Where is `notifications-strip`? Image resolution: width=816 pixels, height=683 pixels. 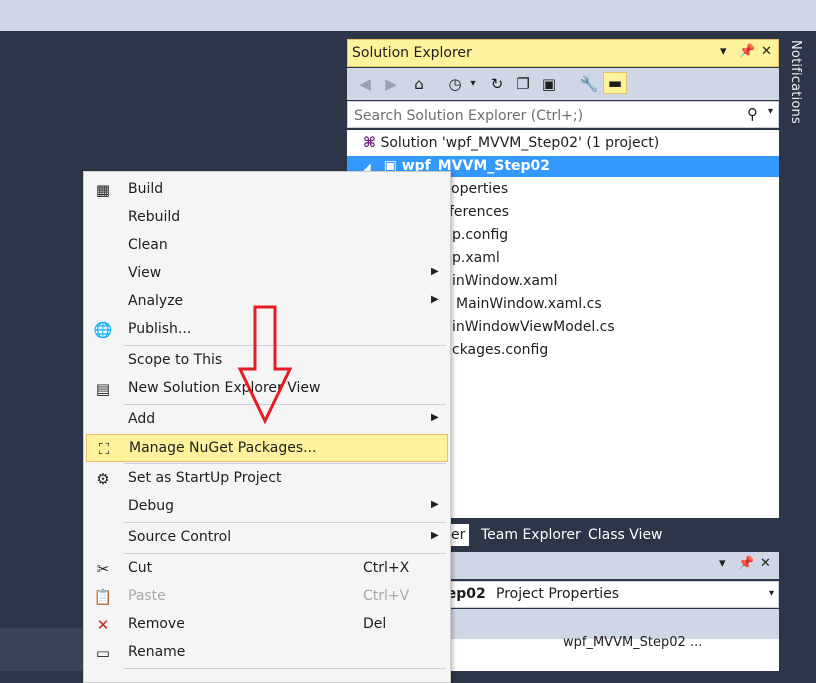
notifications-strip is located at coordinates (798, 351).